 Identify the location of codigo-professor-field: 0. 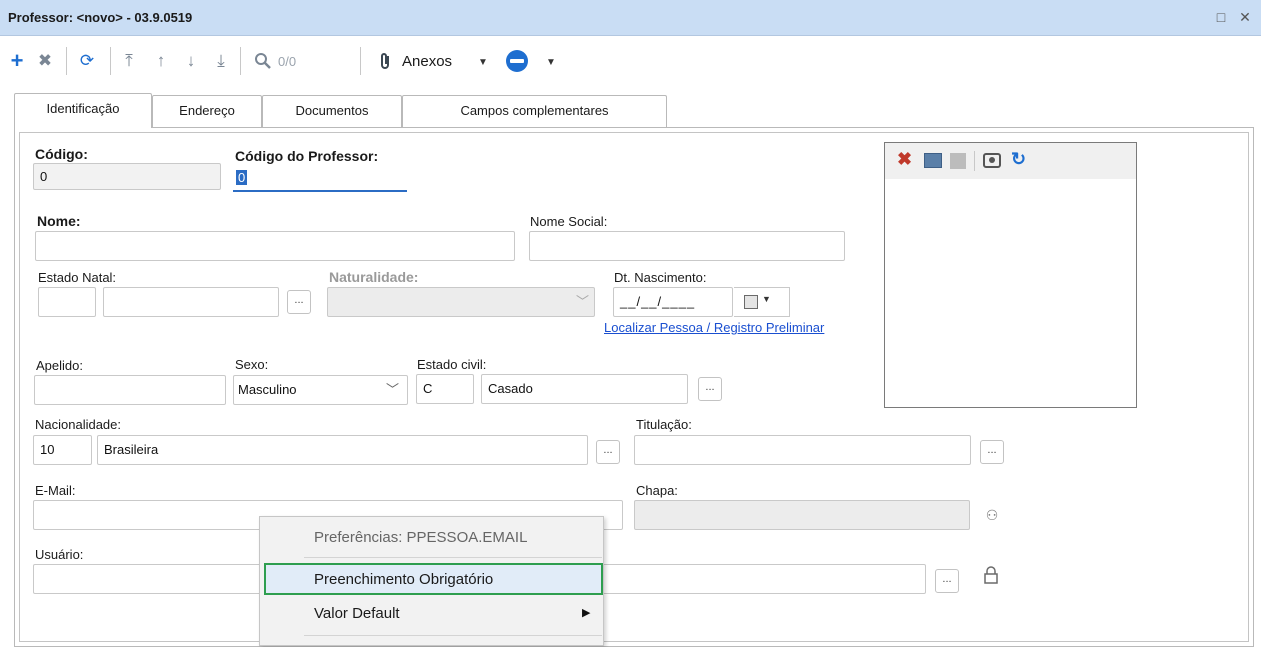
(320, 179).